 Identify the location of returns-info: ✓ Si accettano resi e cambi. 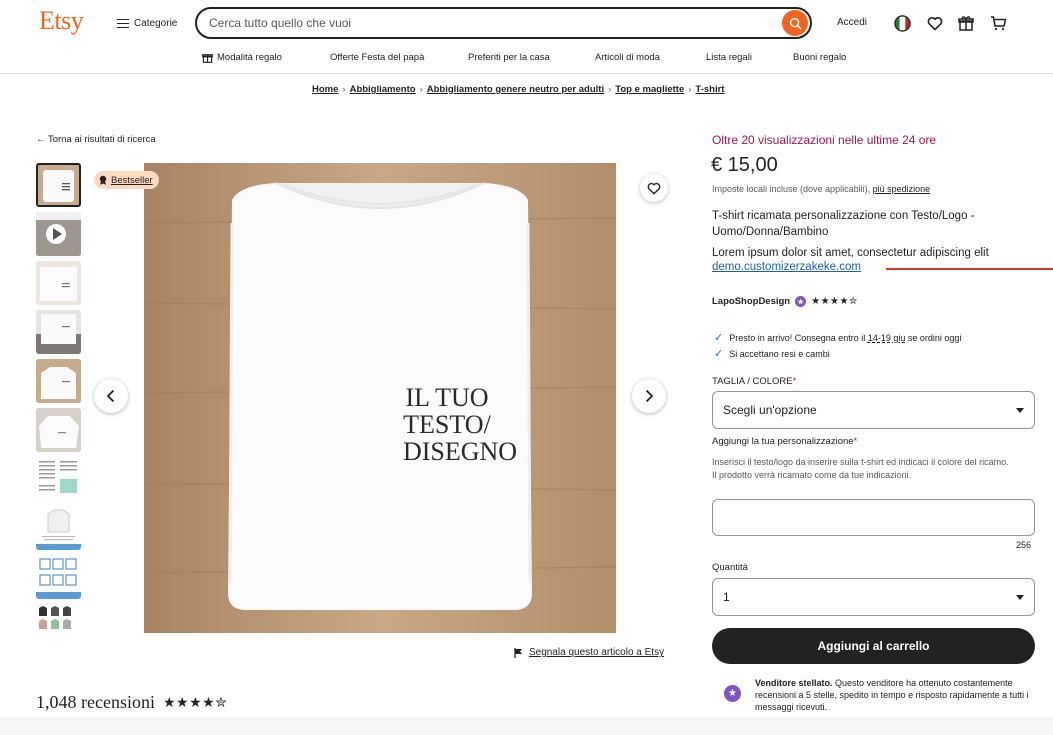
(772, 353).